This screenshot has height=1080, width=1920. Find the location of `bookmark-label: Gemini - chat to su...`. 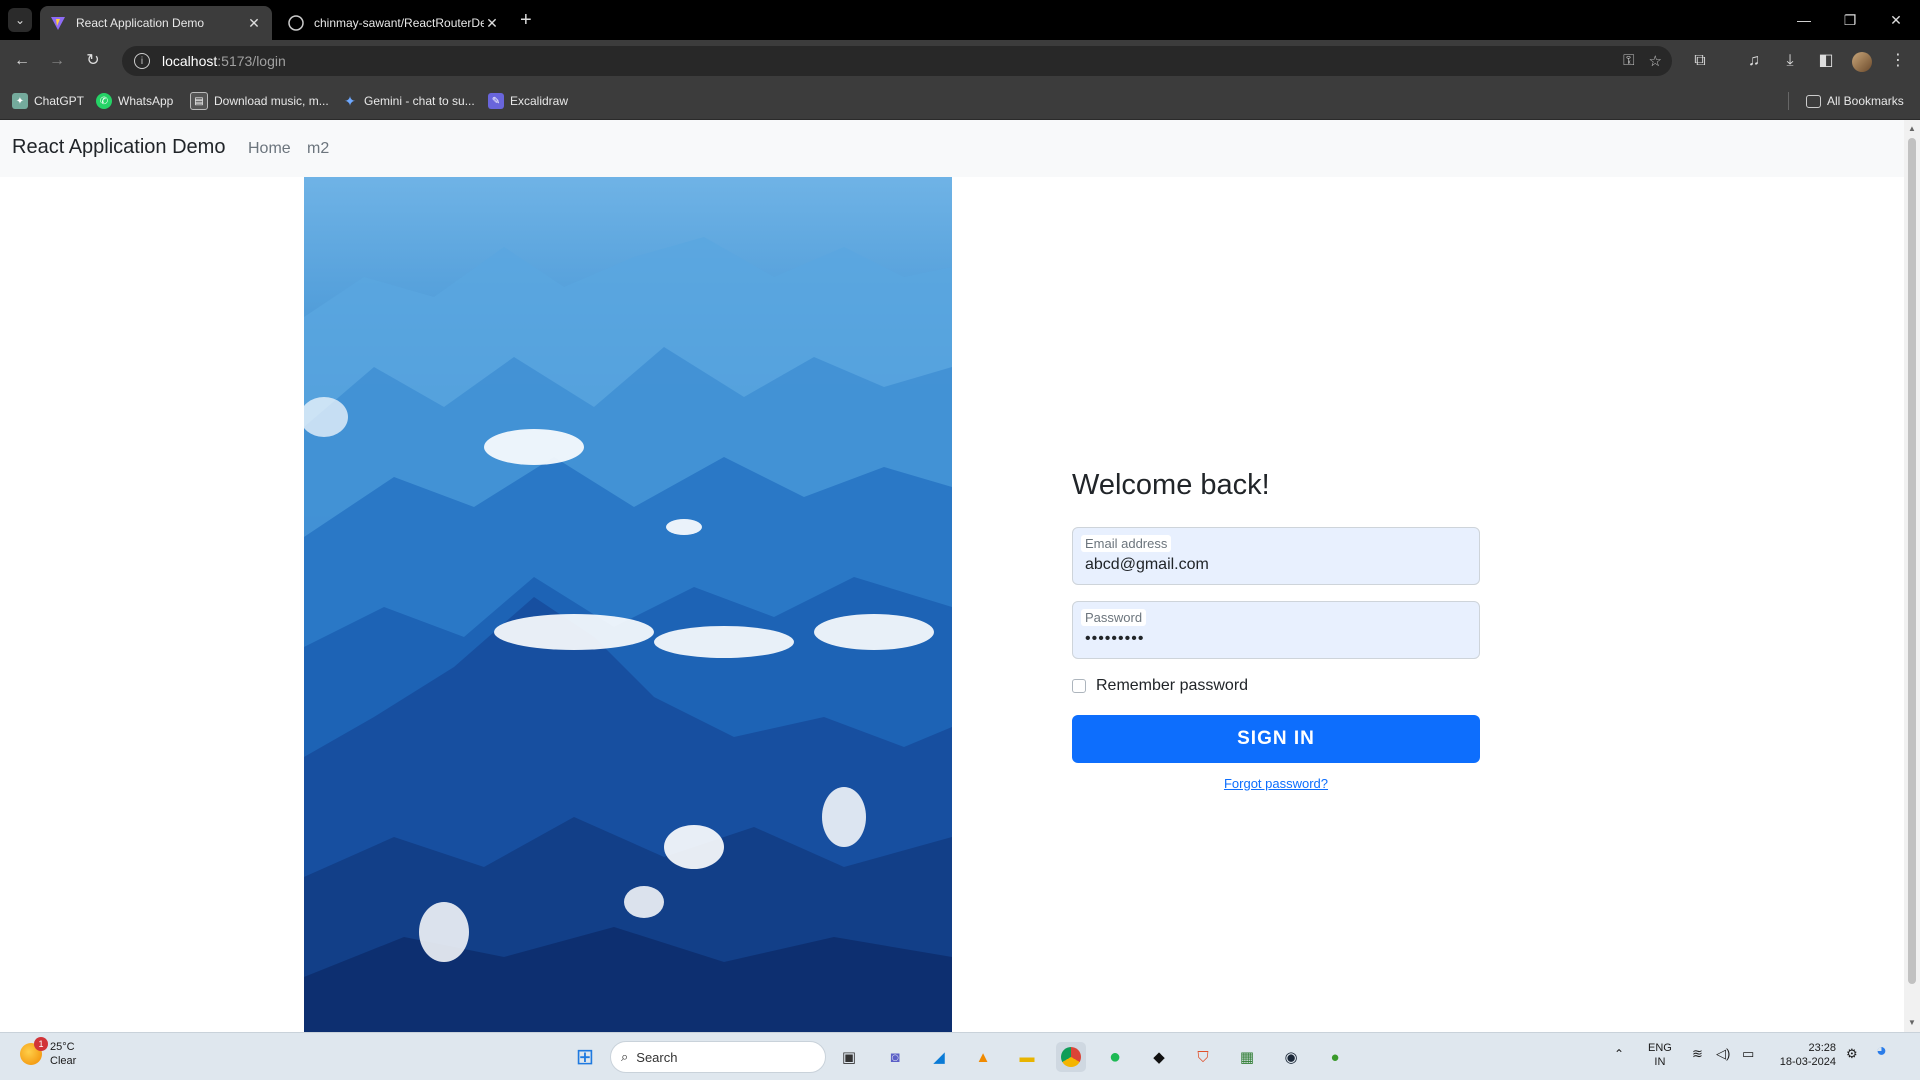

bookmark-label: Gemini - chat to su... is located at coordinates (419, 101).